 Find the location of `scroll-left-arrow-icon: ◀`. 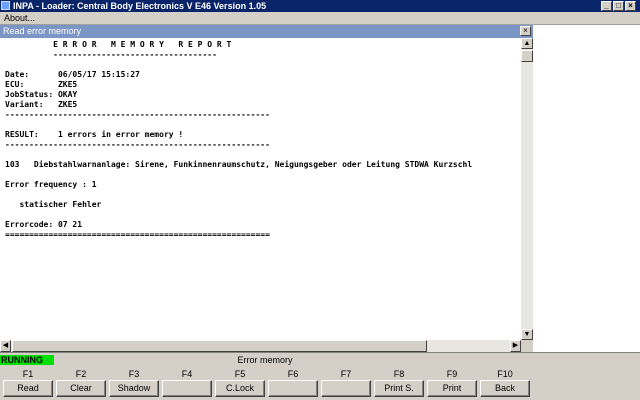

scroll-left-arrow-icon: ◀ is located at coordinates (5, 346).